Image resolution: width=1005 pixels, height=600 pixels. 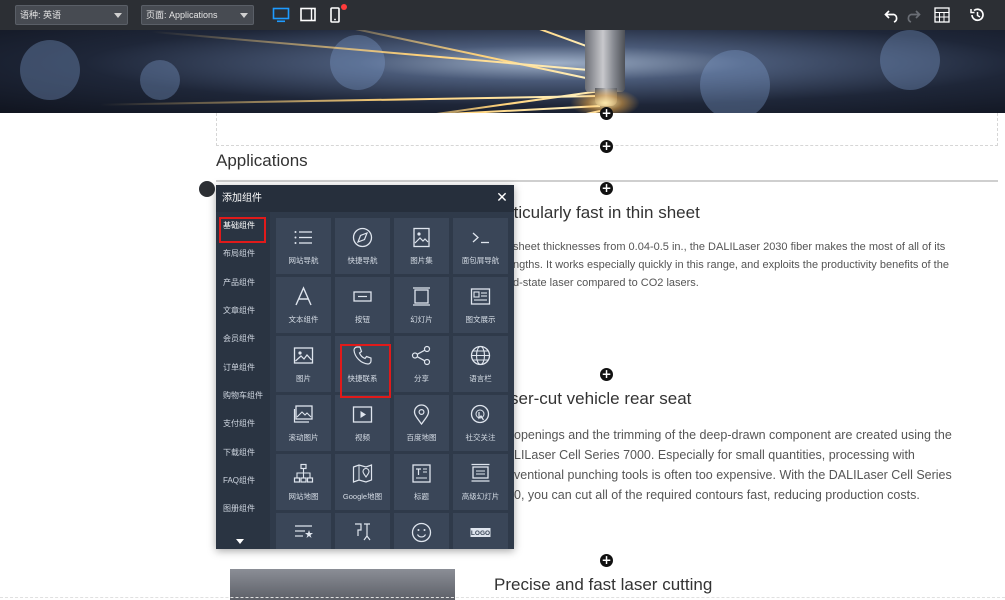 I want to click on category-download: 下载组件, so click(x=243, y=453).